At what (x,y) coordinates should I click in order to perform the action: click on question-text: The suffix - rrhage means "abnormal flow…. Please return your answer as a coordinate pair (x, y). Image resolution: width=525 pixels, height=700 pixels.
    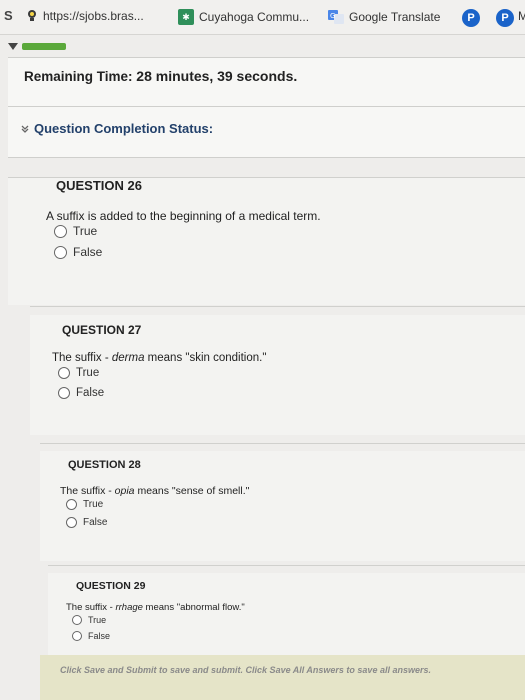
    Looking at the image, I should click on (155, 607).